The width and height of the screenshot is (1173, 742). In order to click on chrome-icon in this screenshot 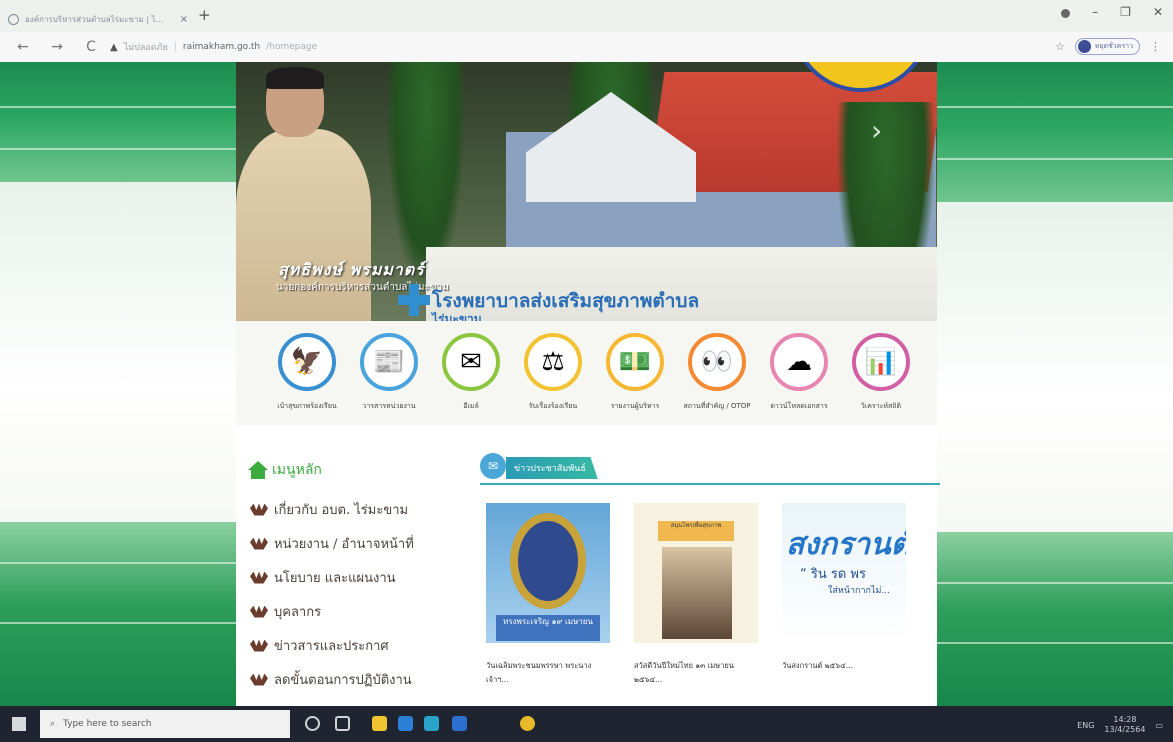, I will do `click(527, 723)`.